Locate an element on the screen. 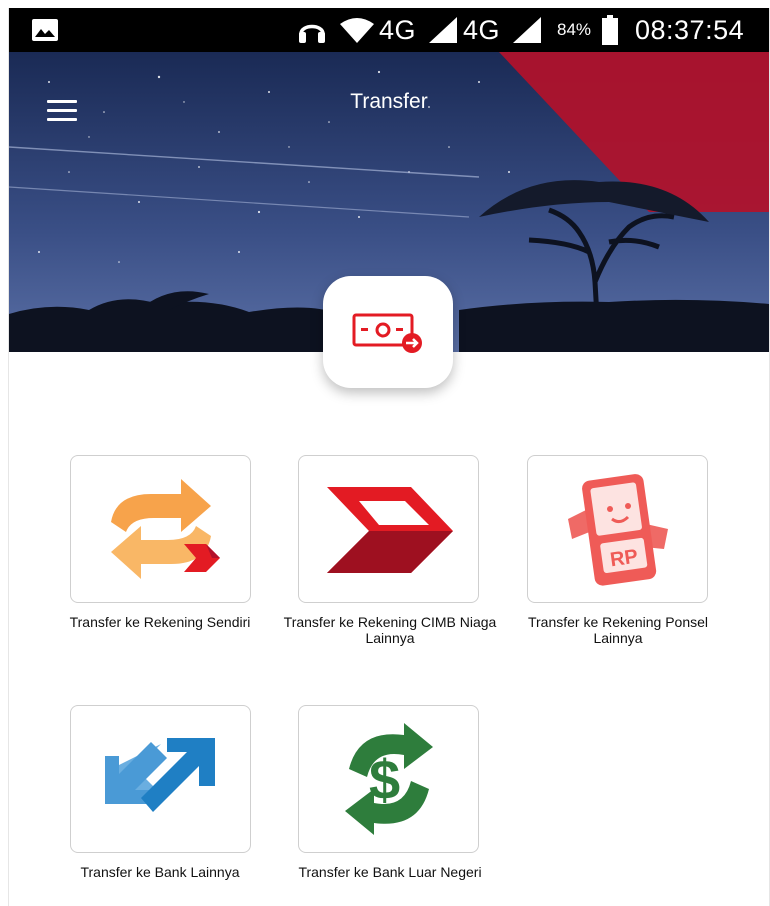 This screenshot has height=906, width=770. mobile-account-transfer-tile: RP is located at coordinates (617, 529).